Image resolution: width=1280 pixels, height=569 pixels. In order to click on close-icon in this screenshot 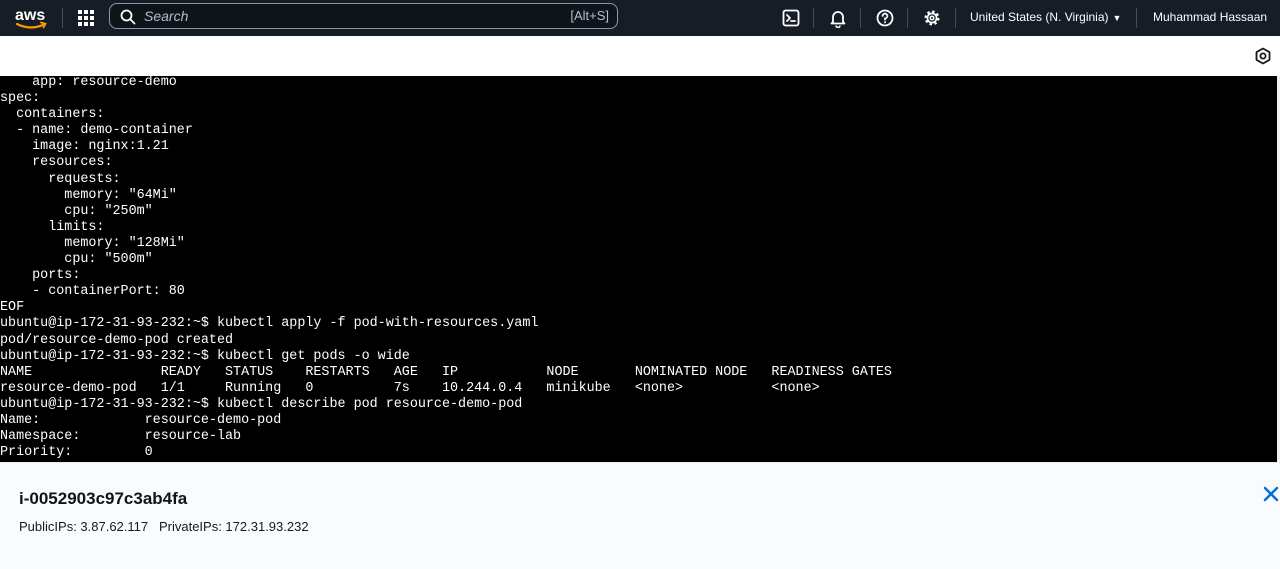, I will do `click(1271, 494)`.